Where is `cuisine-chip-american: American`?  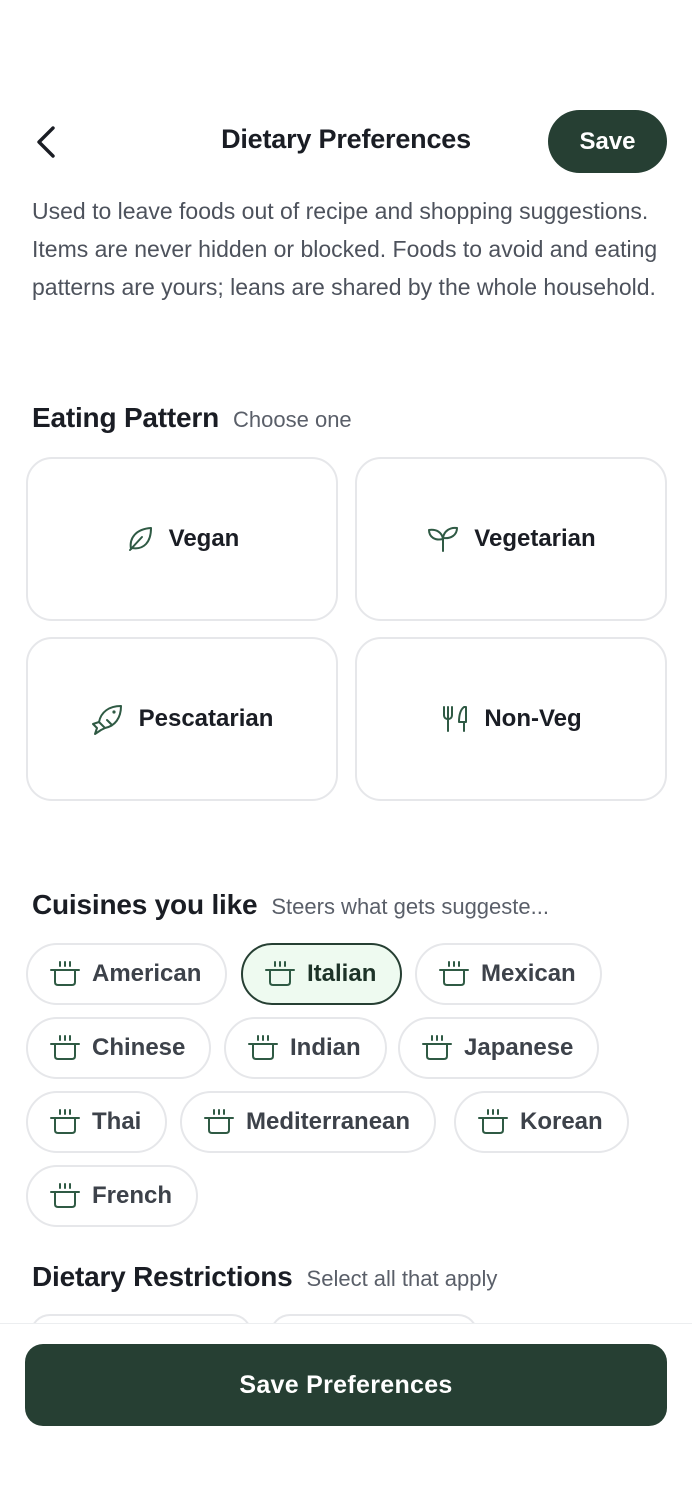 cuisine-chip-american: American is located at coordinates (127, 974).